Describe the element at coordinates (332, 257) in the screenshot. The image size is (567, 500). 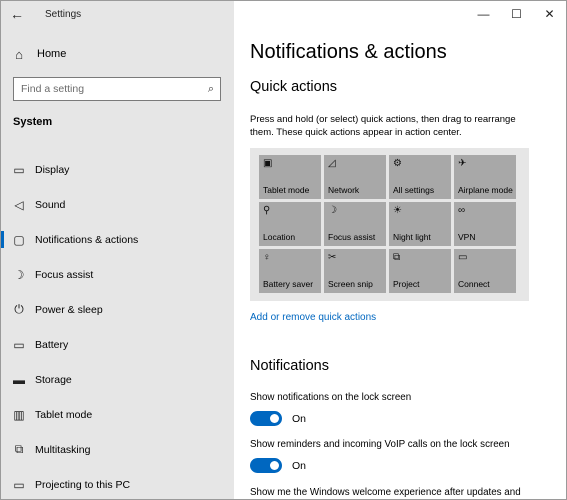
I see `scissors-icon: ✂` at that location.